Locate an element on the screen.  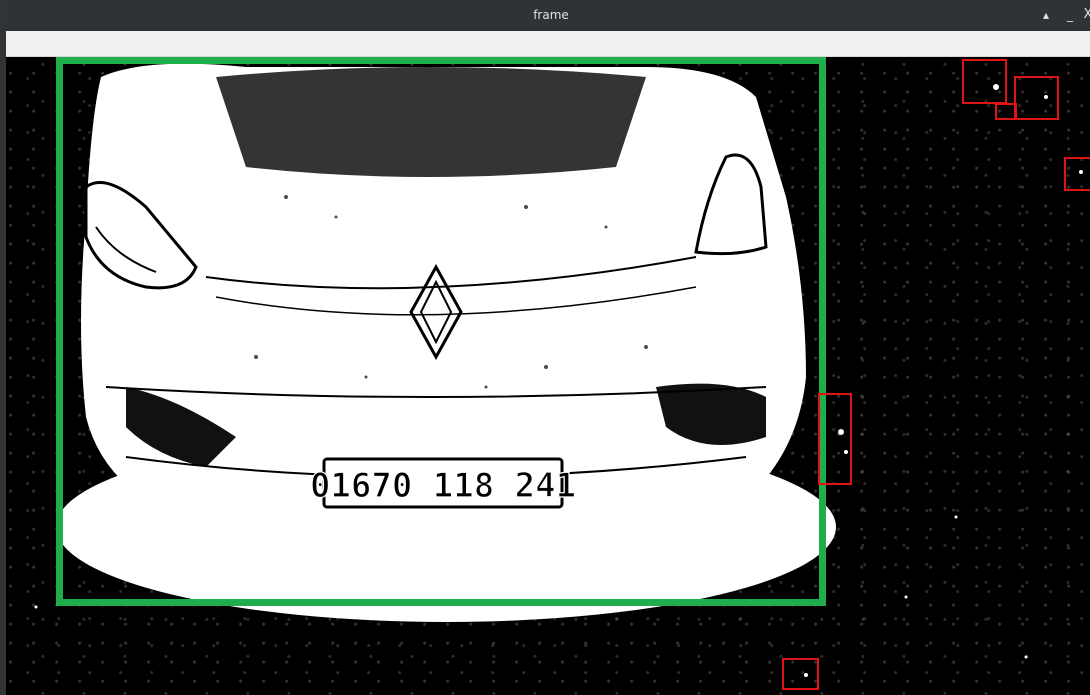
minimize-icon: _ is located at coordinates (1070, 15).